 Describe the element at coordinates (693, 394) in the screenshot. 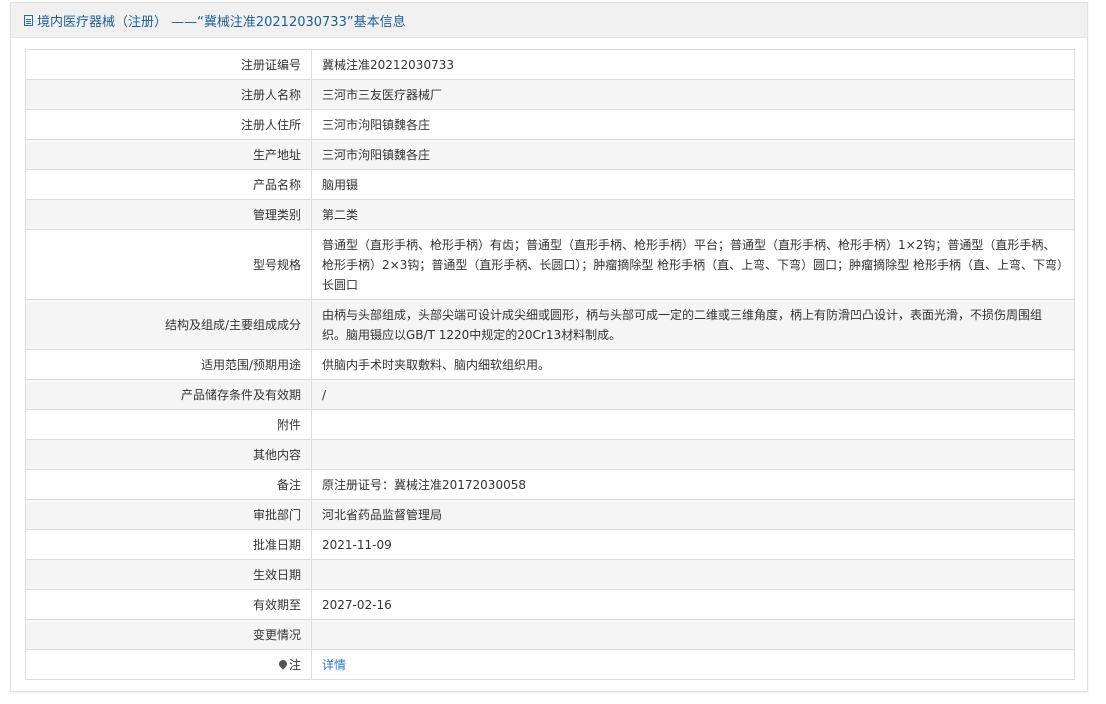

I see `row-value-storage: /` at that location.